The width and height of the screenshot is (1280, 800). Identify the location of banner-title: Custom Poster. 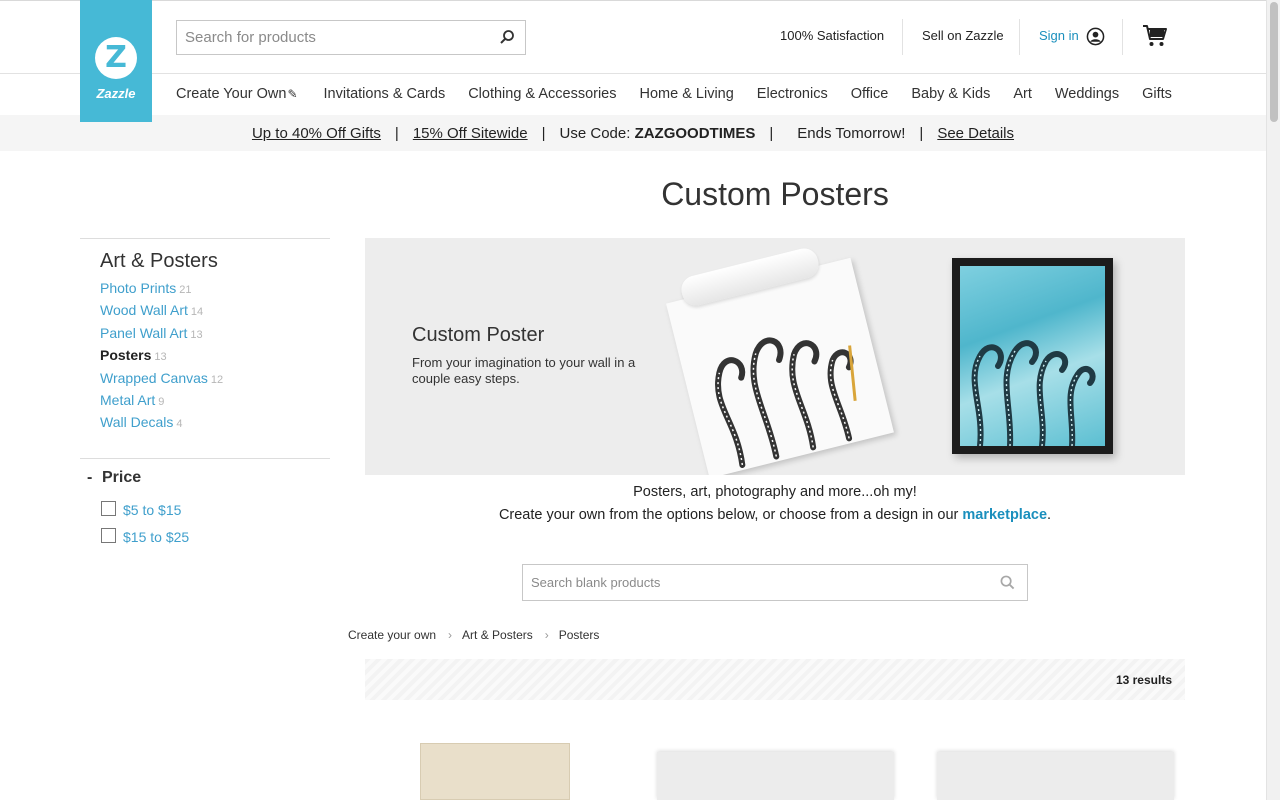
(478, 335).